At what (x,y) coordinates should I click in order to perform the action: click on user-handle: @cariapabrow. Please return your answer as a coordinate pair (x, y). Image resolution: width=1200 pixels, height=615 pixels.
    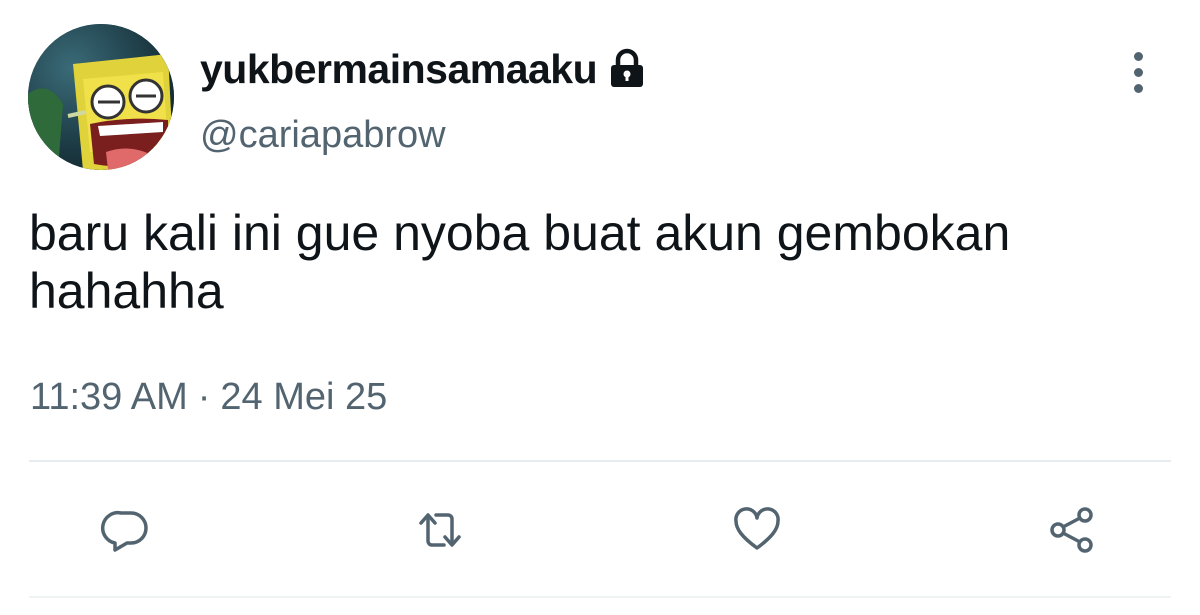
    Looking at the image, I should click on (323, 135).